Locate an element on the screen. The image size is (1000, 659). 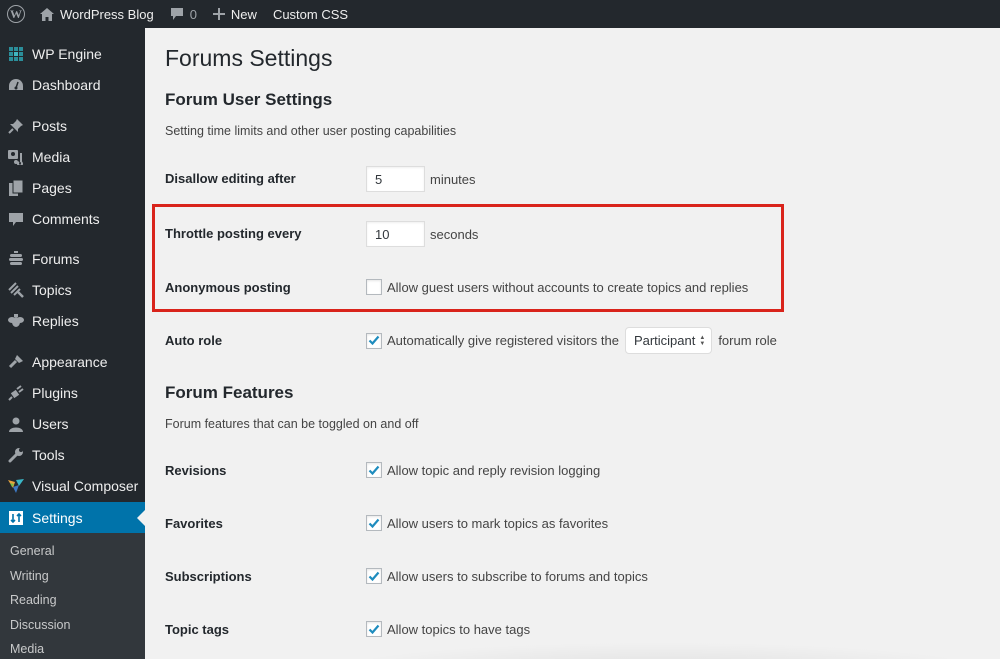
sidebar-item-label: Dashboard is located at coordinates (66, 85).